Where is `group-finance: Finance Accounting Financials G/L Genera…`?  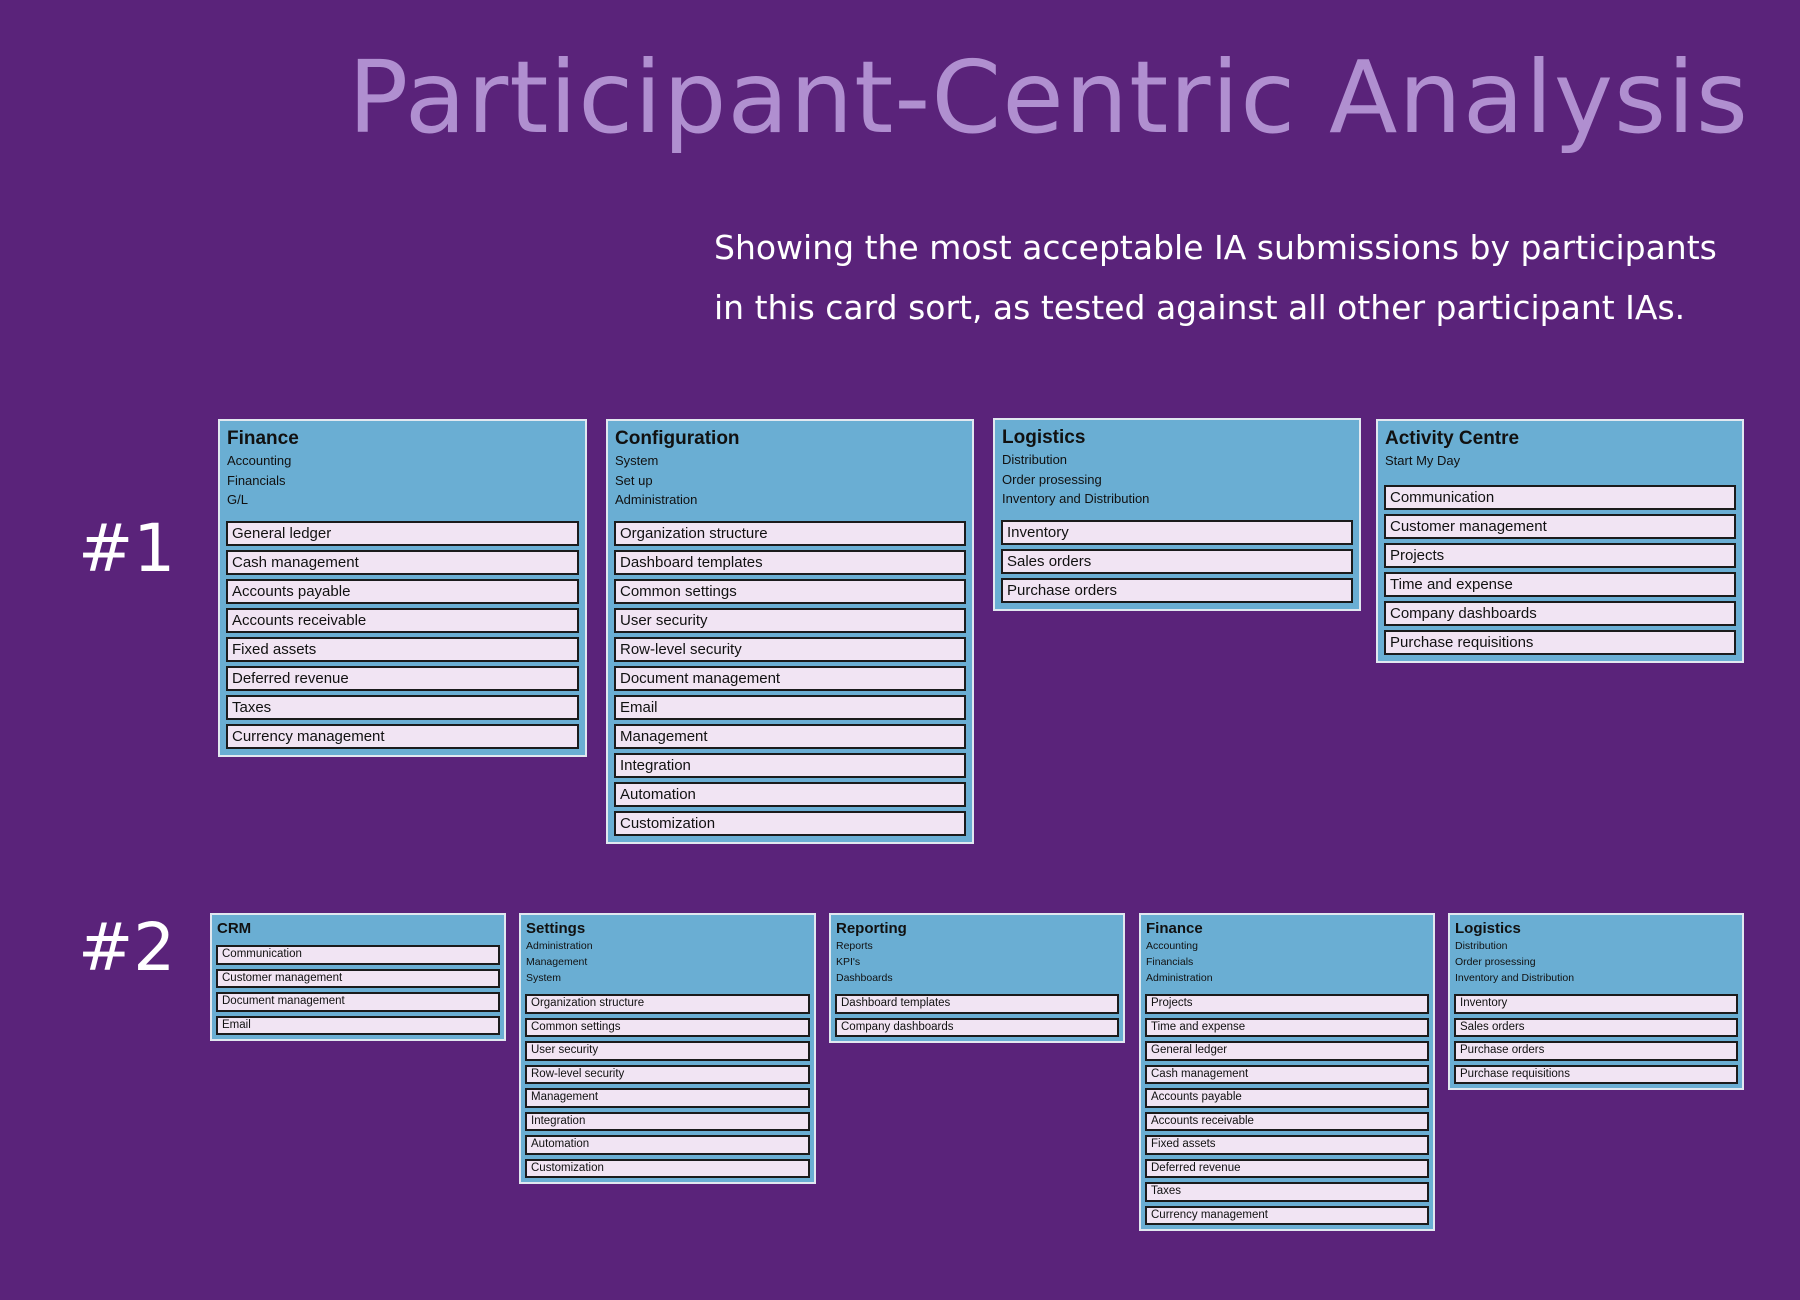
group-finance: Finance Accounting Financials G/L Genera… is located at coordinates (402, 588).